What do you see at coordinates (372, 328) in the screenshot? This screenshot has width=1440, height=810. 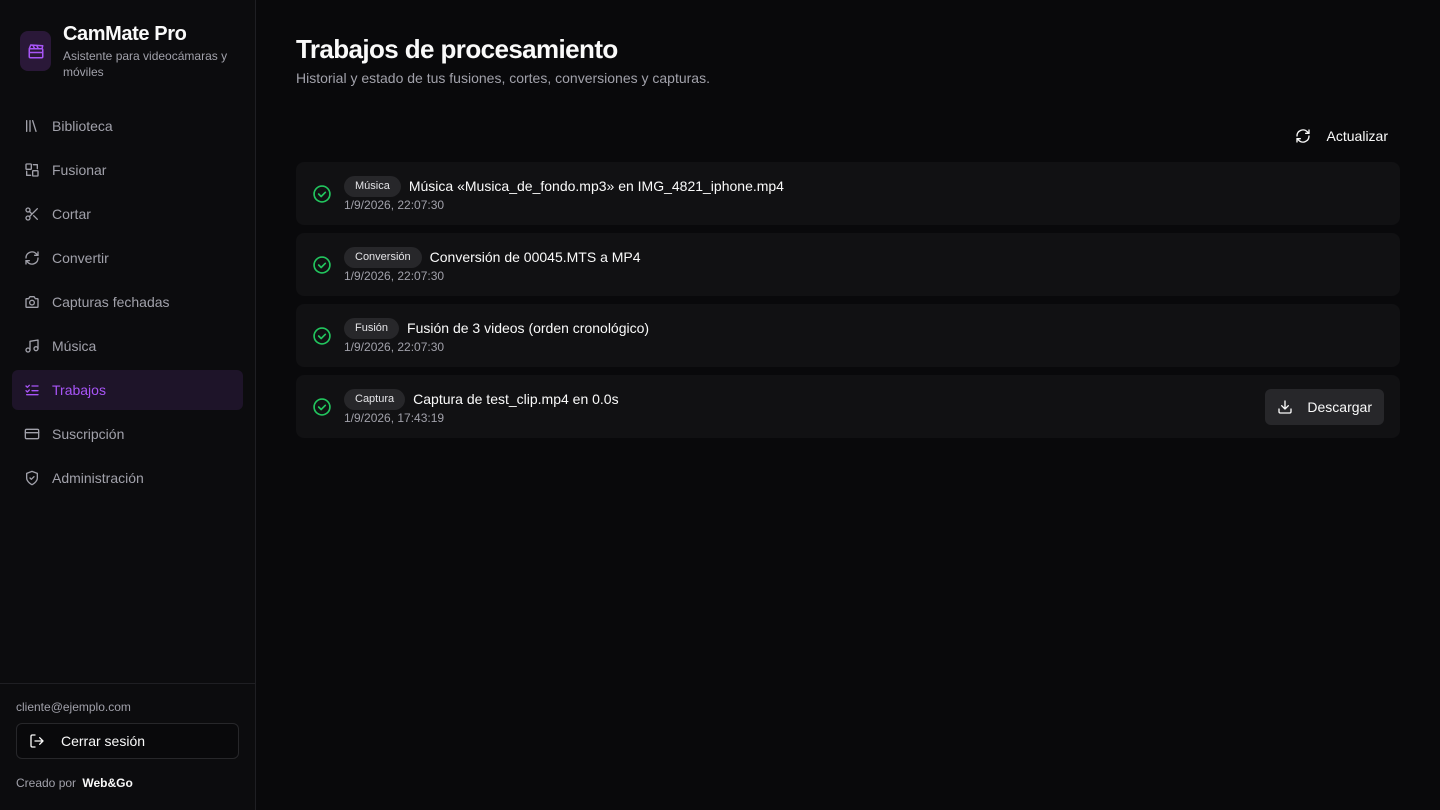 I see `job-type-badge: Fusión` at bounding box center [372, 328].